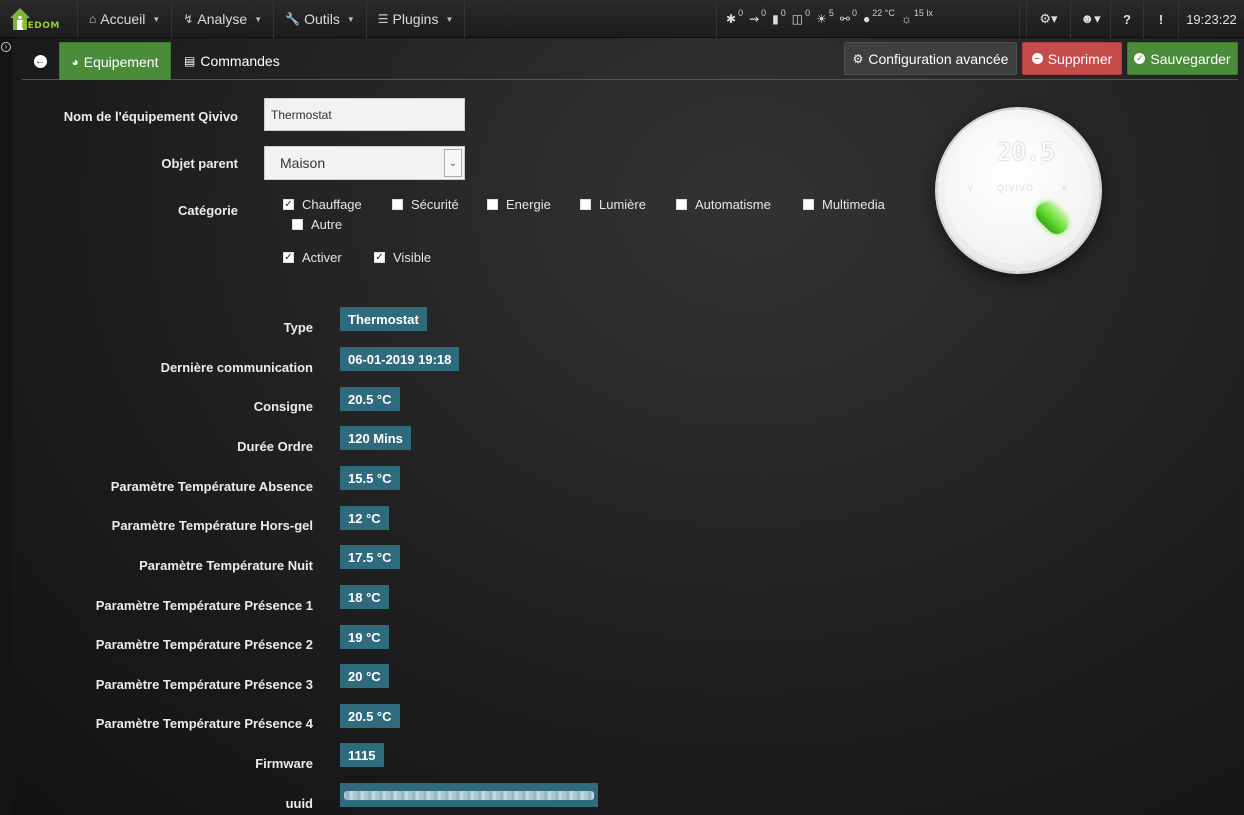 The width and height of the screenshot is (1244, 815). I want to click on category-automatisme-label: Automatisme, so click(733, 204).